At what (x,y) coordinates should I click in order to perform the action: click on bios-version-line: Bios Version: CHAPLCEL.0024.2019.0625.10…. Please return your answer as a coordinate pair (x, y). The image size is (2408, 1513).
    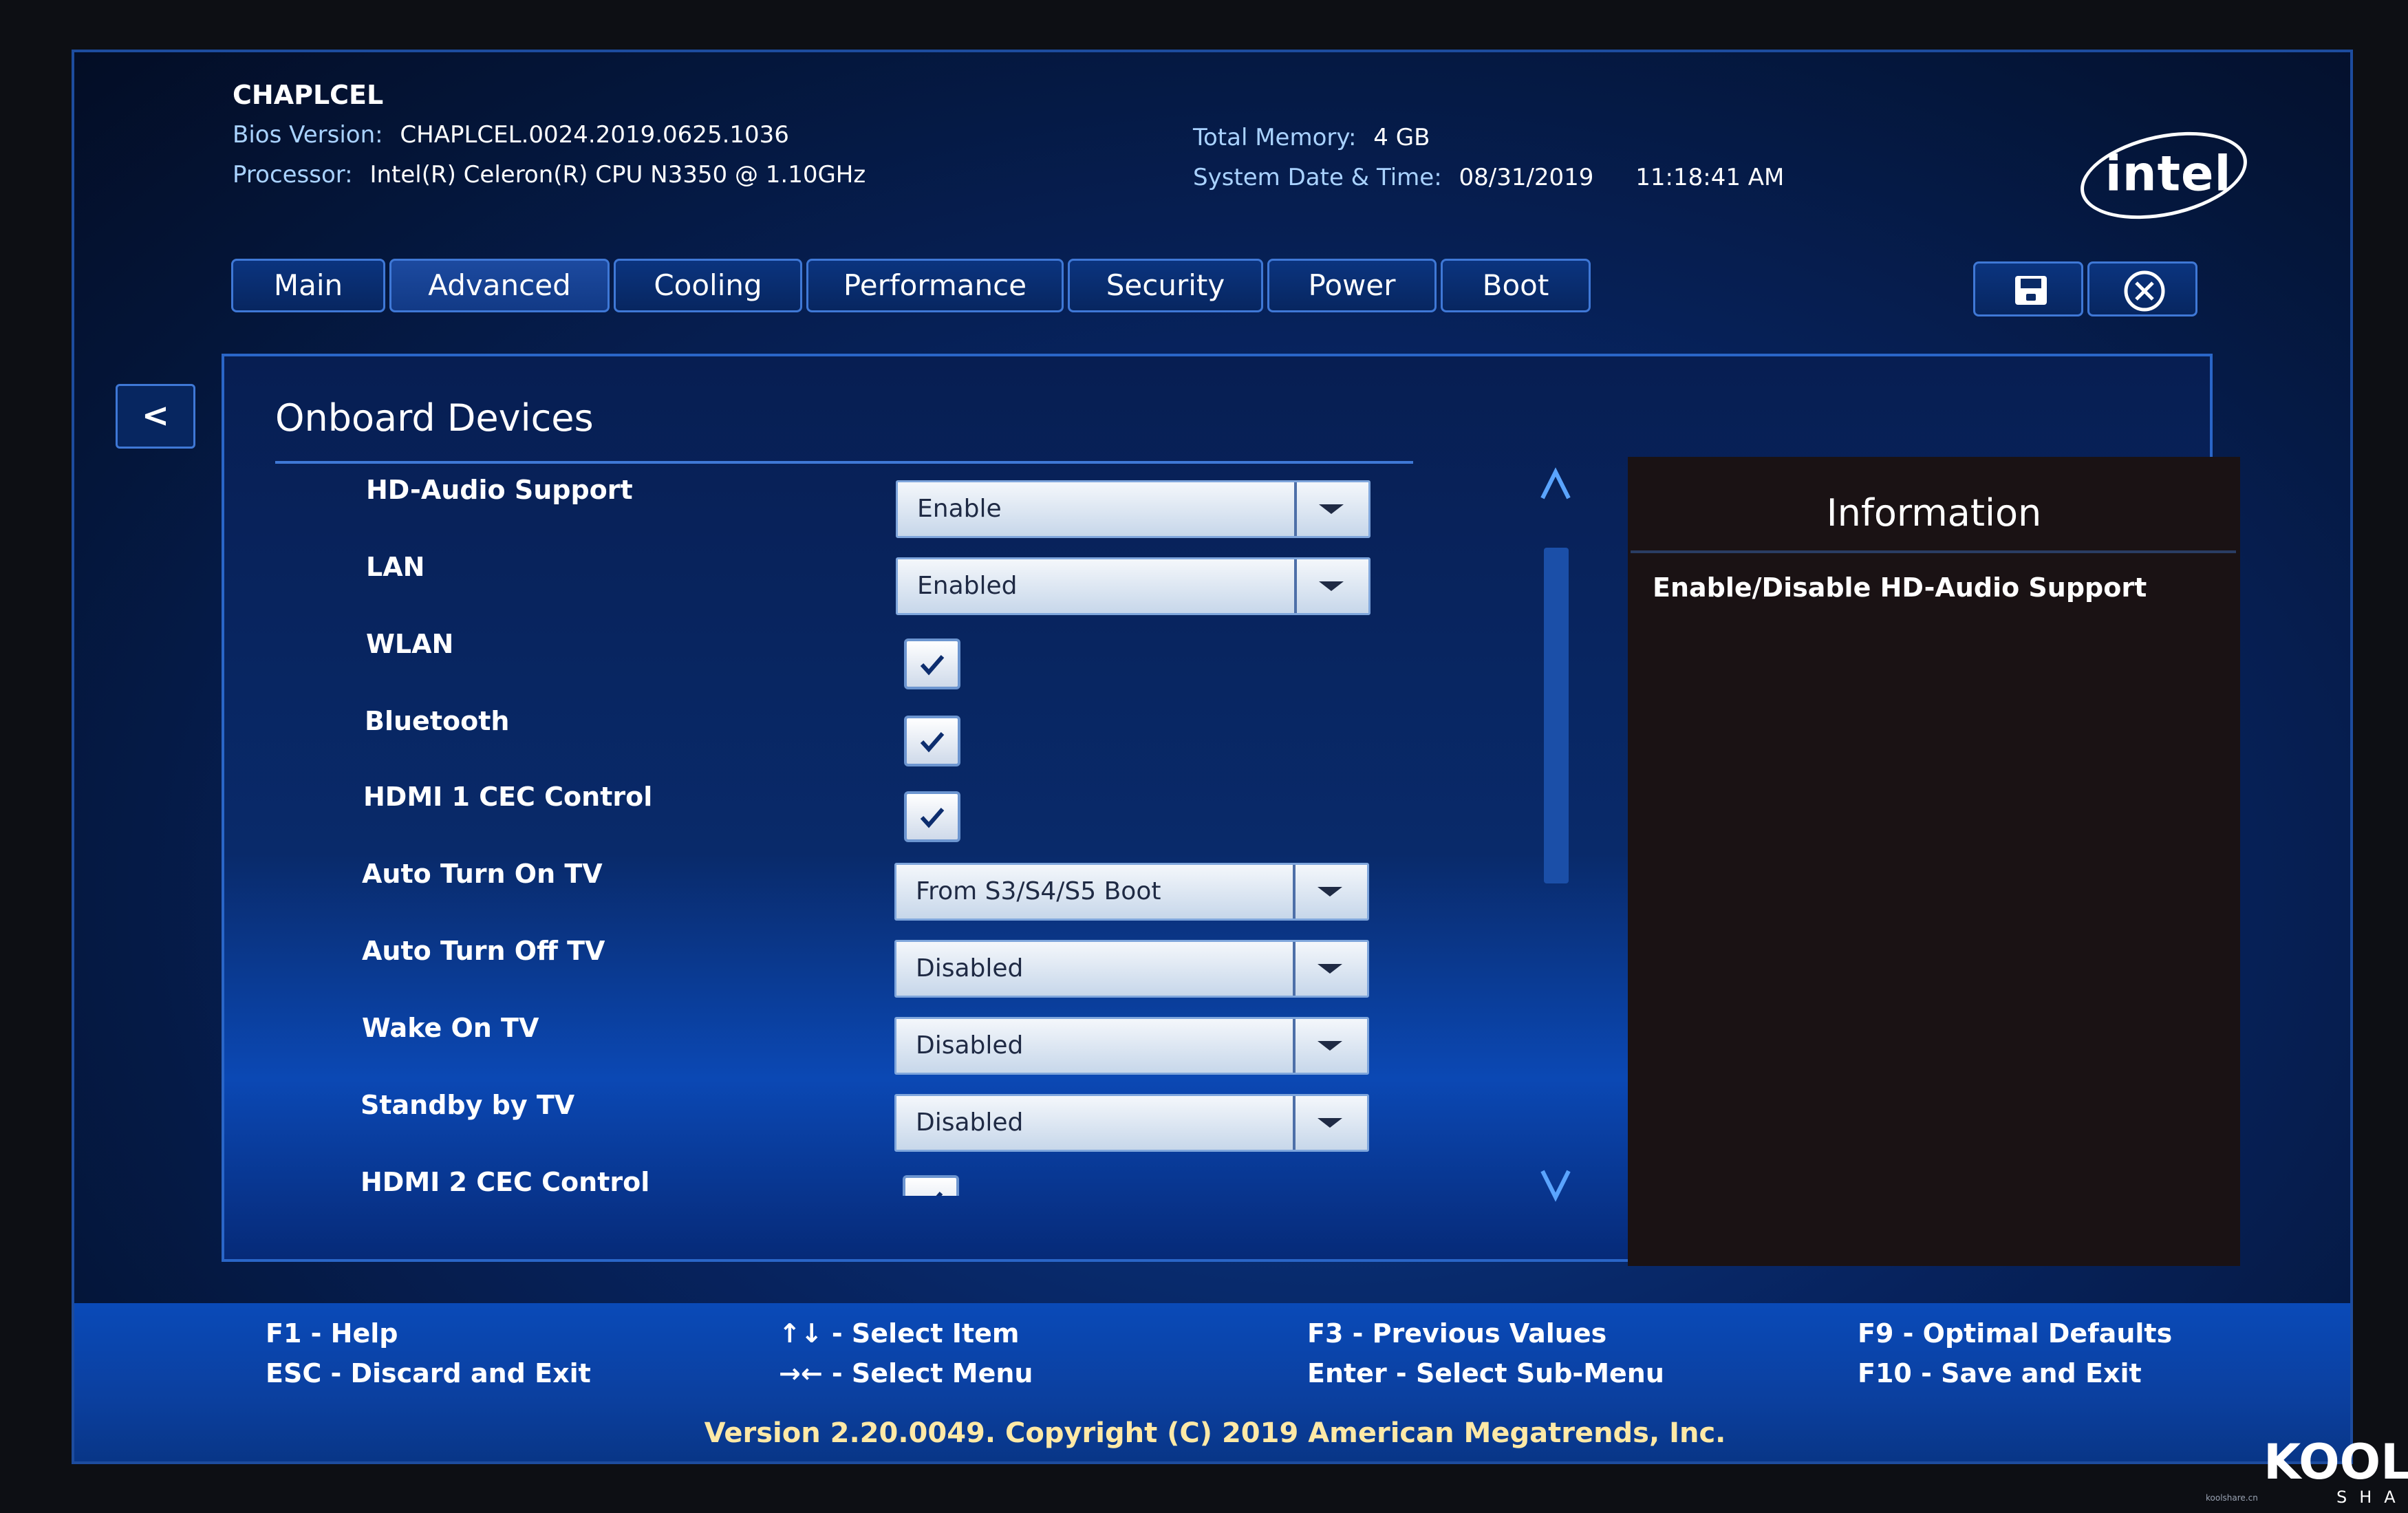
    Looking at the image, I should click on (511, 135).